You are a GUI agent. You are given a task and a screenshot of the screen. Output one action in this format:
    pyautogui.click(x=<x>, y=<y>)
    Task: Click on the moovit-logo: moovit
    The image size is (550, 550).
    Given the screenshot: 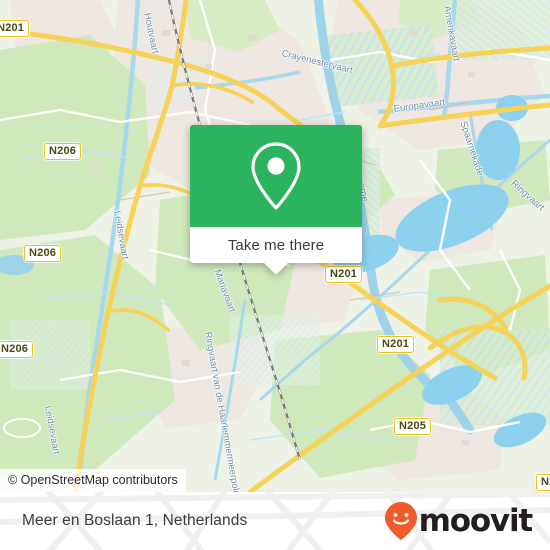 What is the action you would take?
    pyautogui.click(x=459, y=521)
    